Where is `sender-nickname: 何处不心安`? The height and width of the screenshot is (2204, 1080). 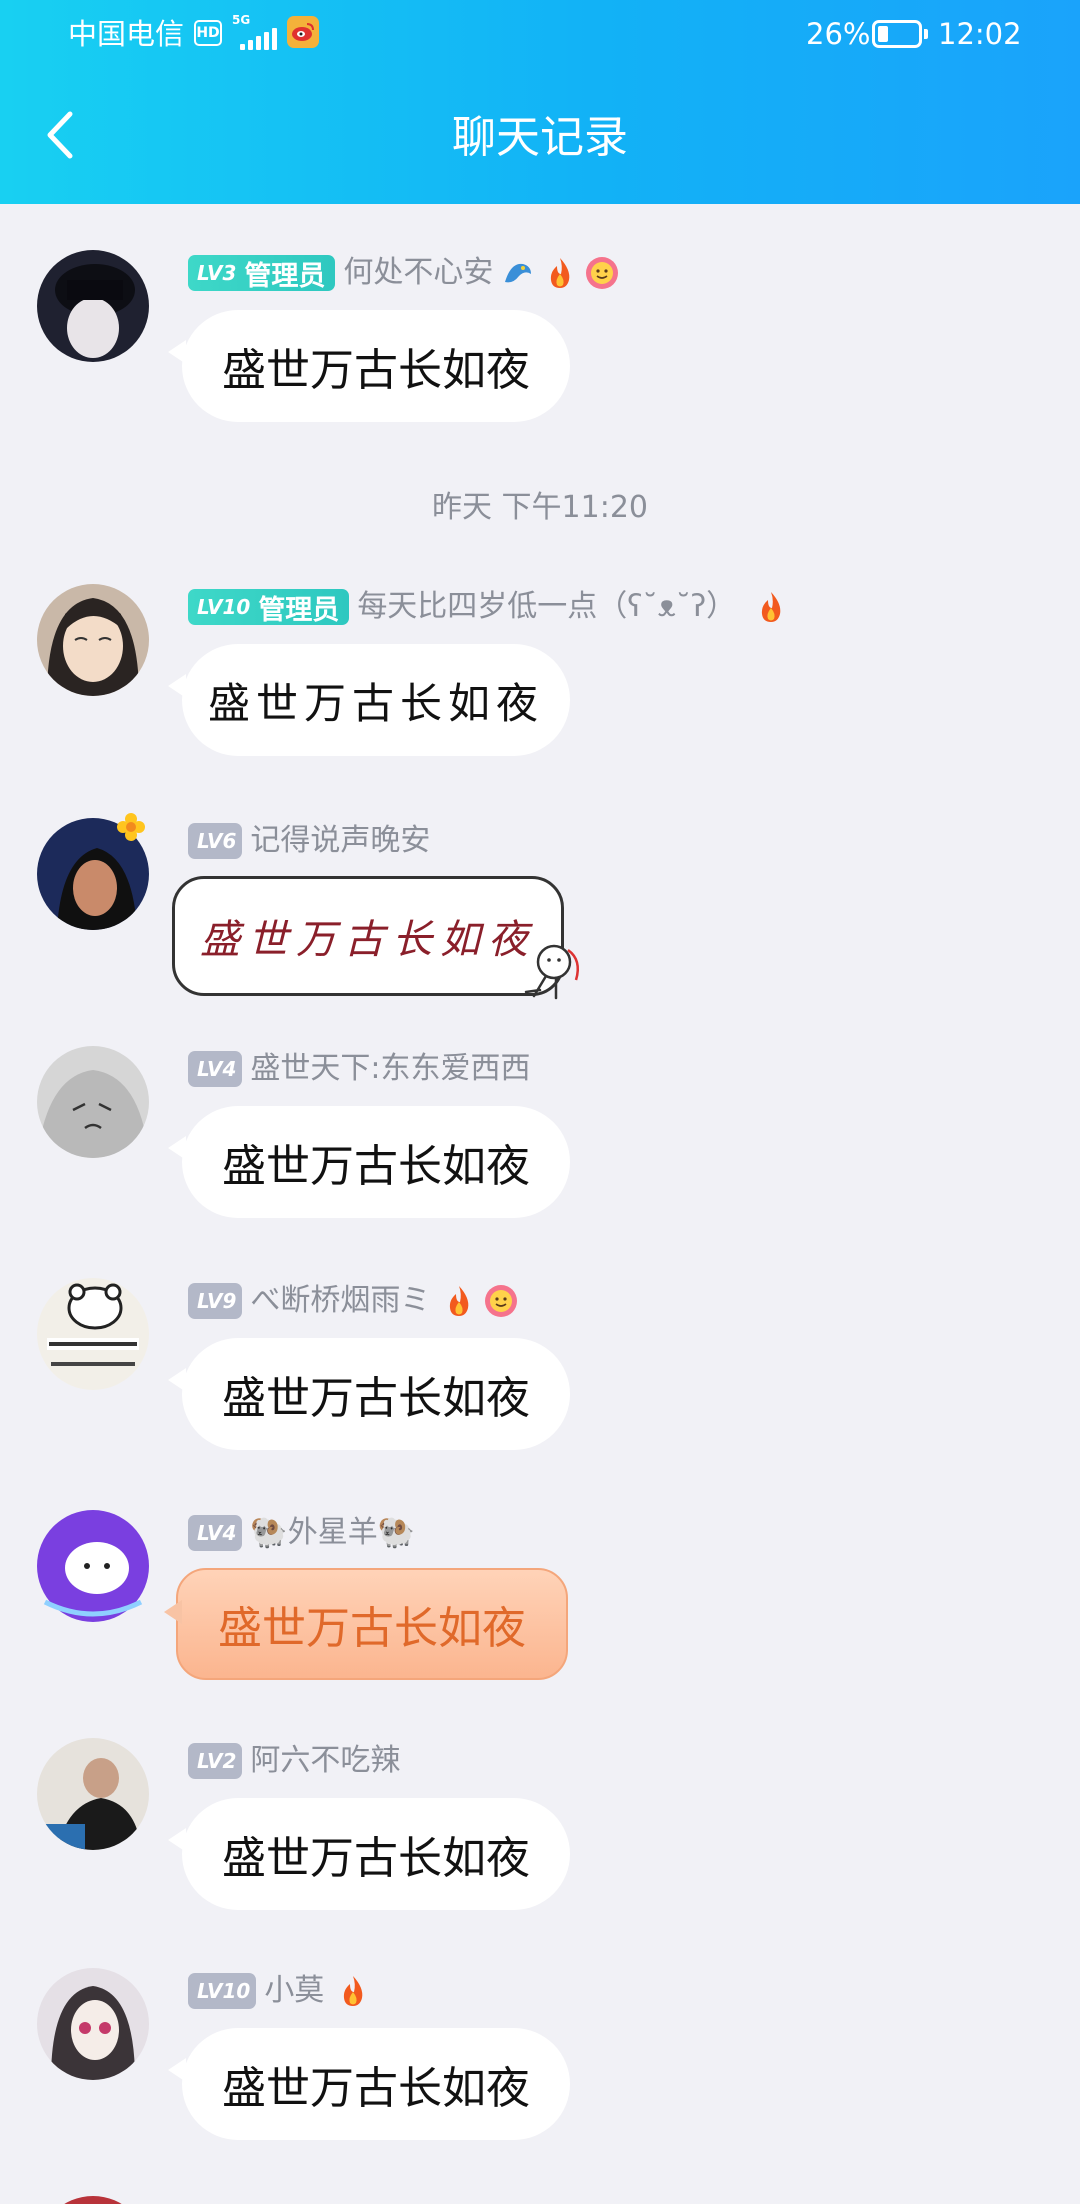
sender-nickname: 何处不心安 is located at coordinates (418, 273).